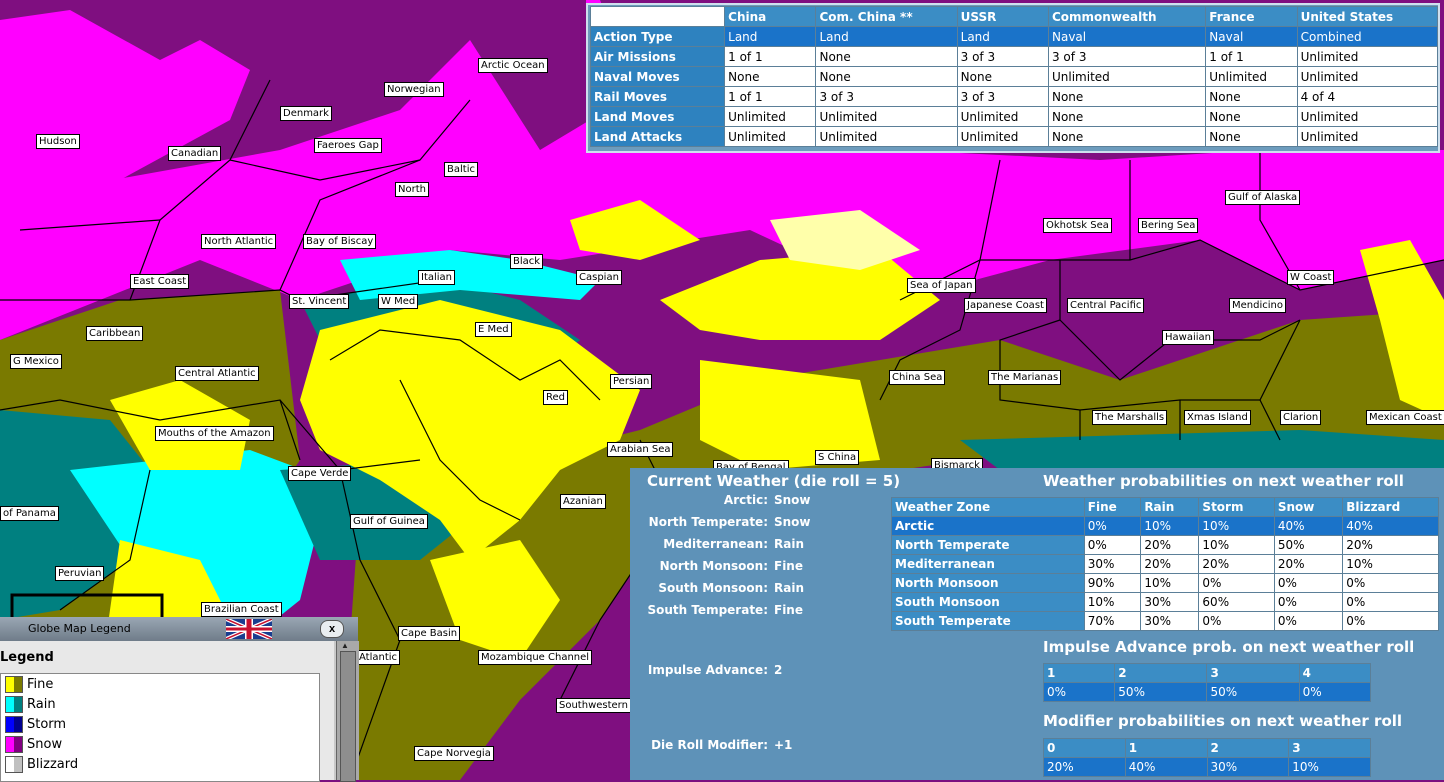  What do you see at coordinates (535, 657) in the screenshot?
I see `sea-label-mozambique-channel: Mozambique Channel` at bounding box center [535, 657].